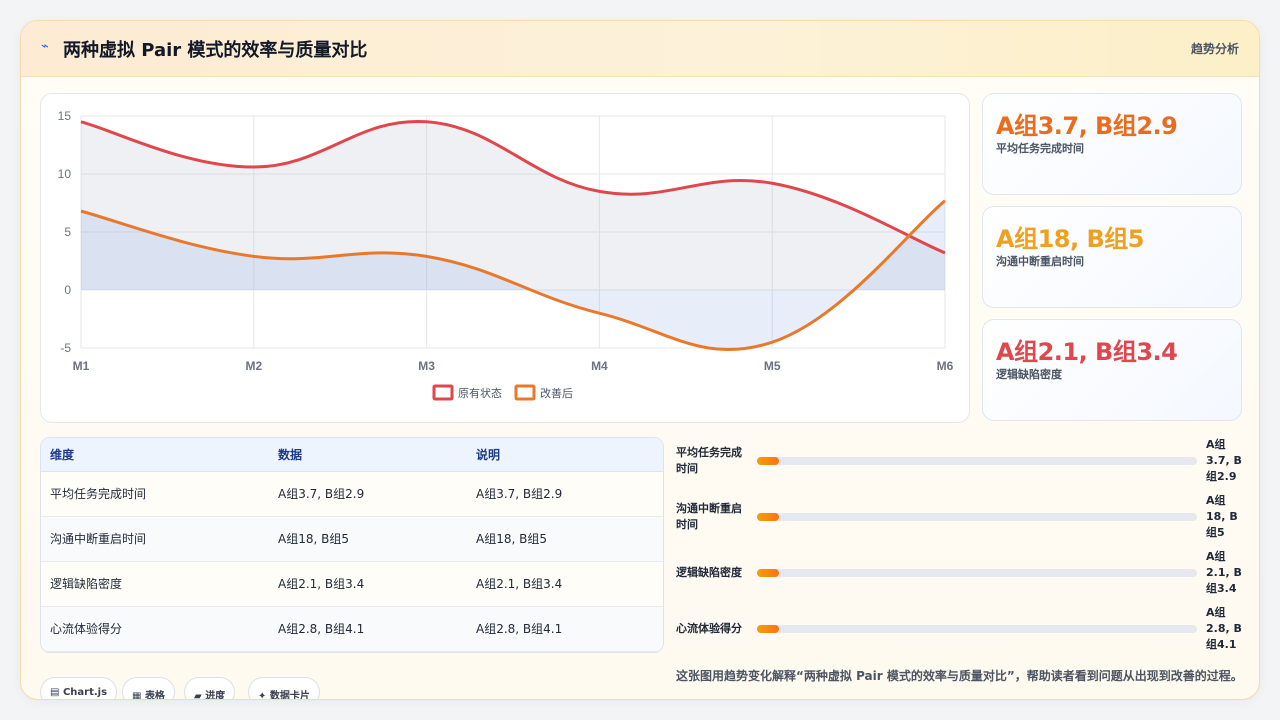 The width and height of the screenshot is (1280, 720). I want to click on chip-data-cards: ✦ 数据卡片, so click(284, 688).